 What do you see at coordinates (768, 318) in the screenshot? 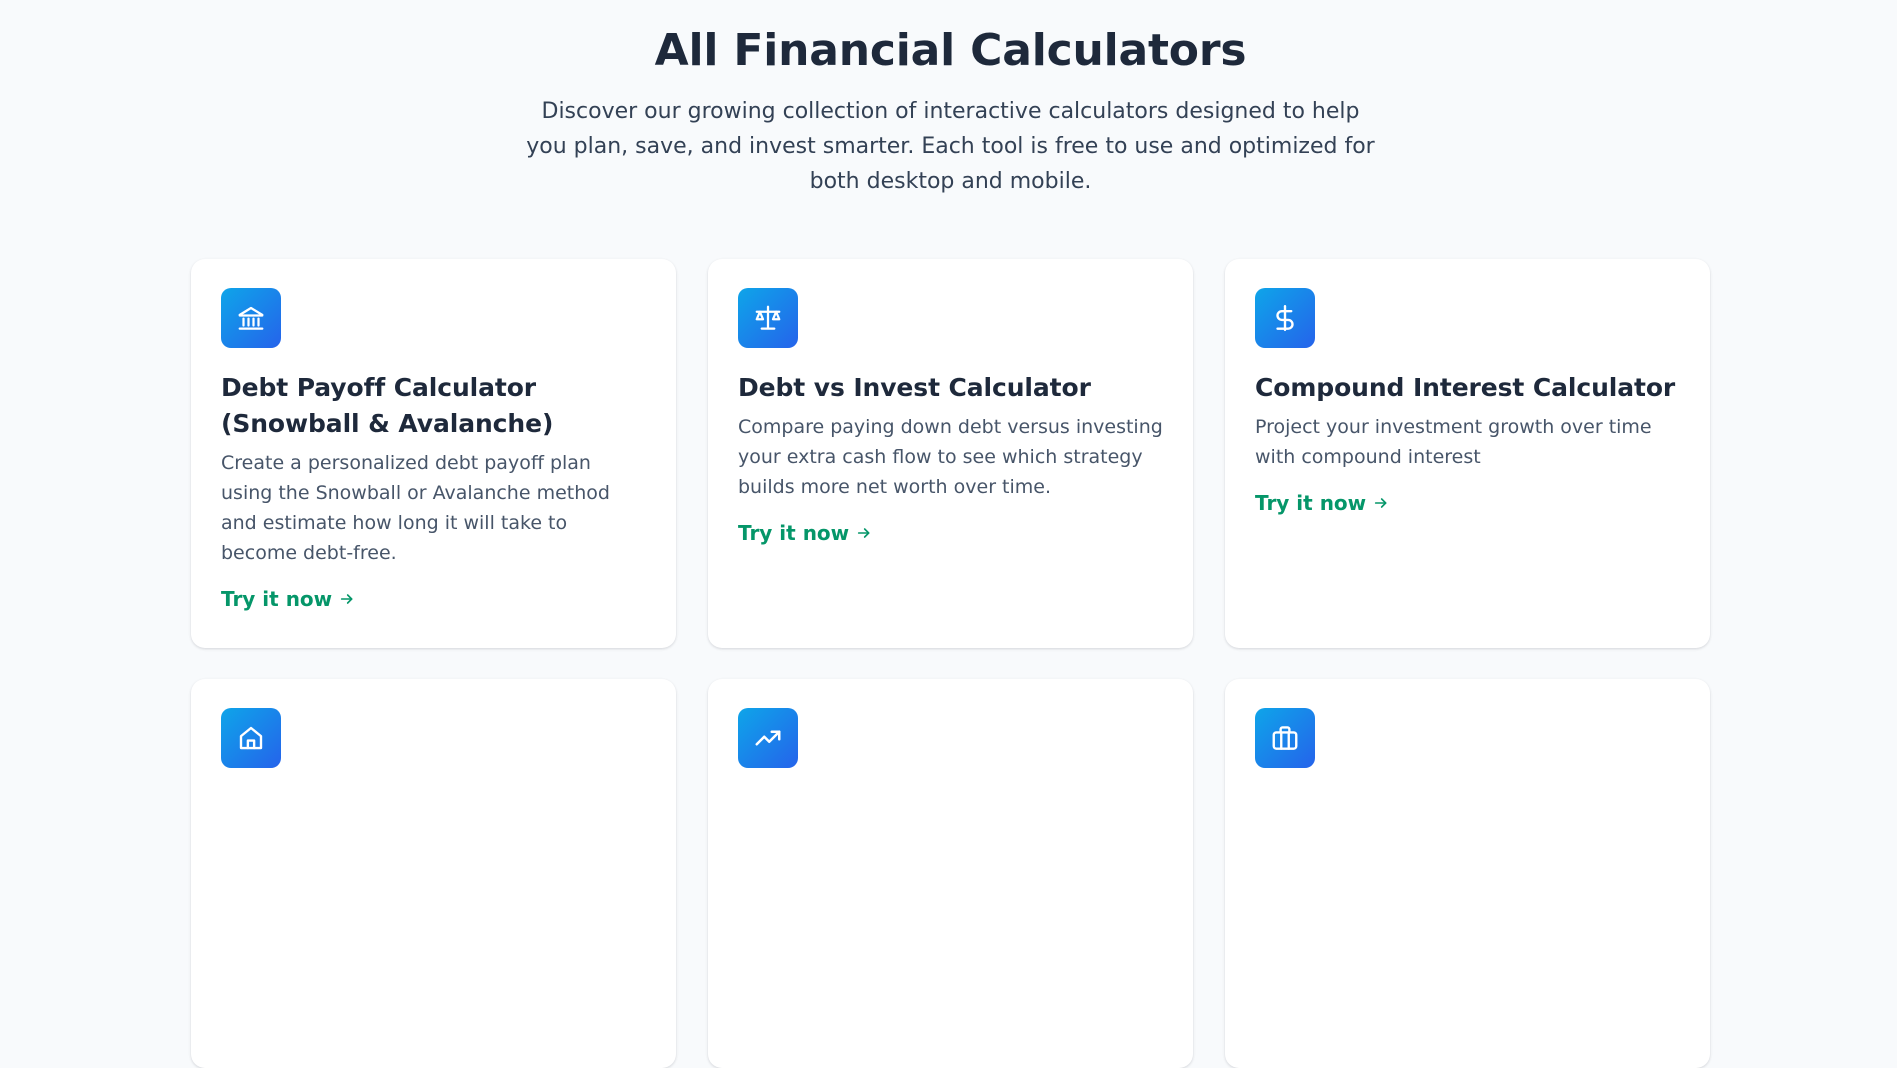
I see `scale-icon` at bounding box center [768, 318].